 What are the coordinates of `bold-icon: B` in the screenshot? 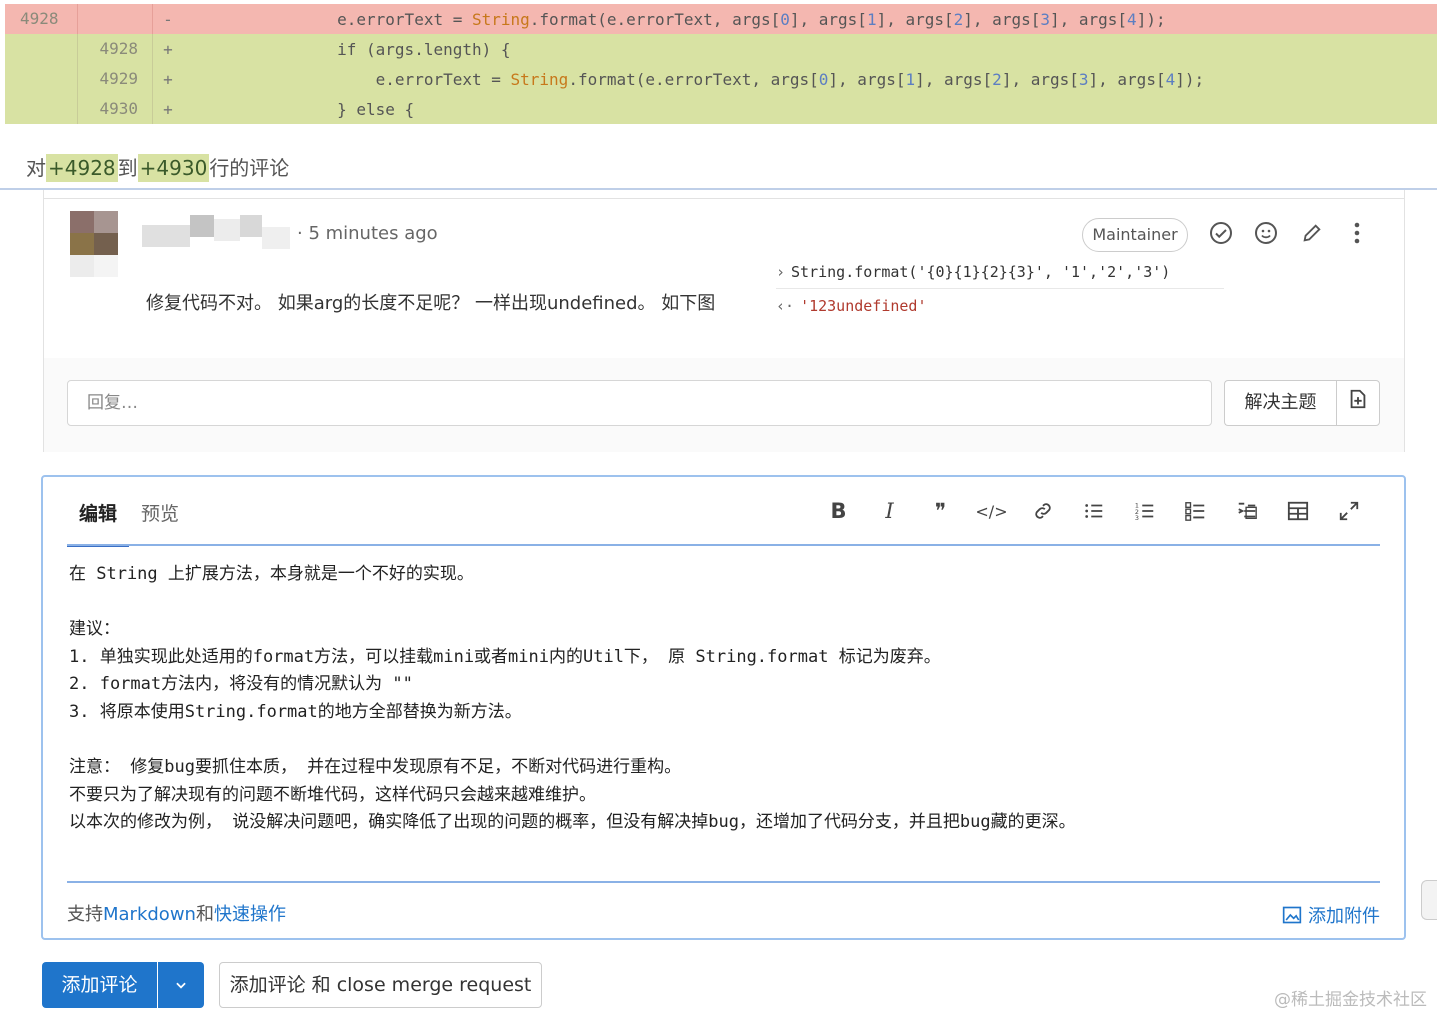 It's located at (838, 511).